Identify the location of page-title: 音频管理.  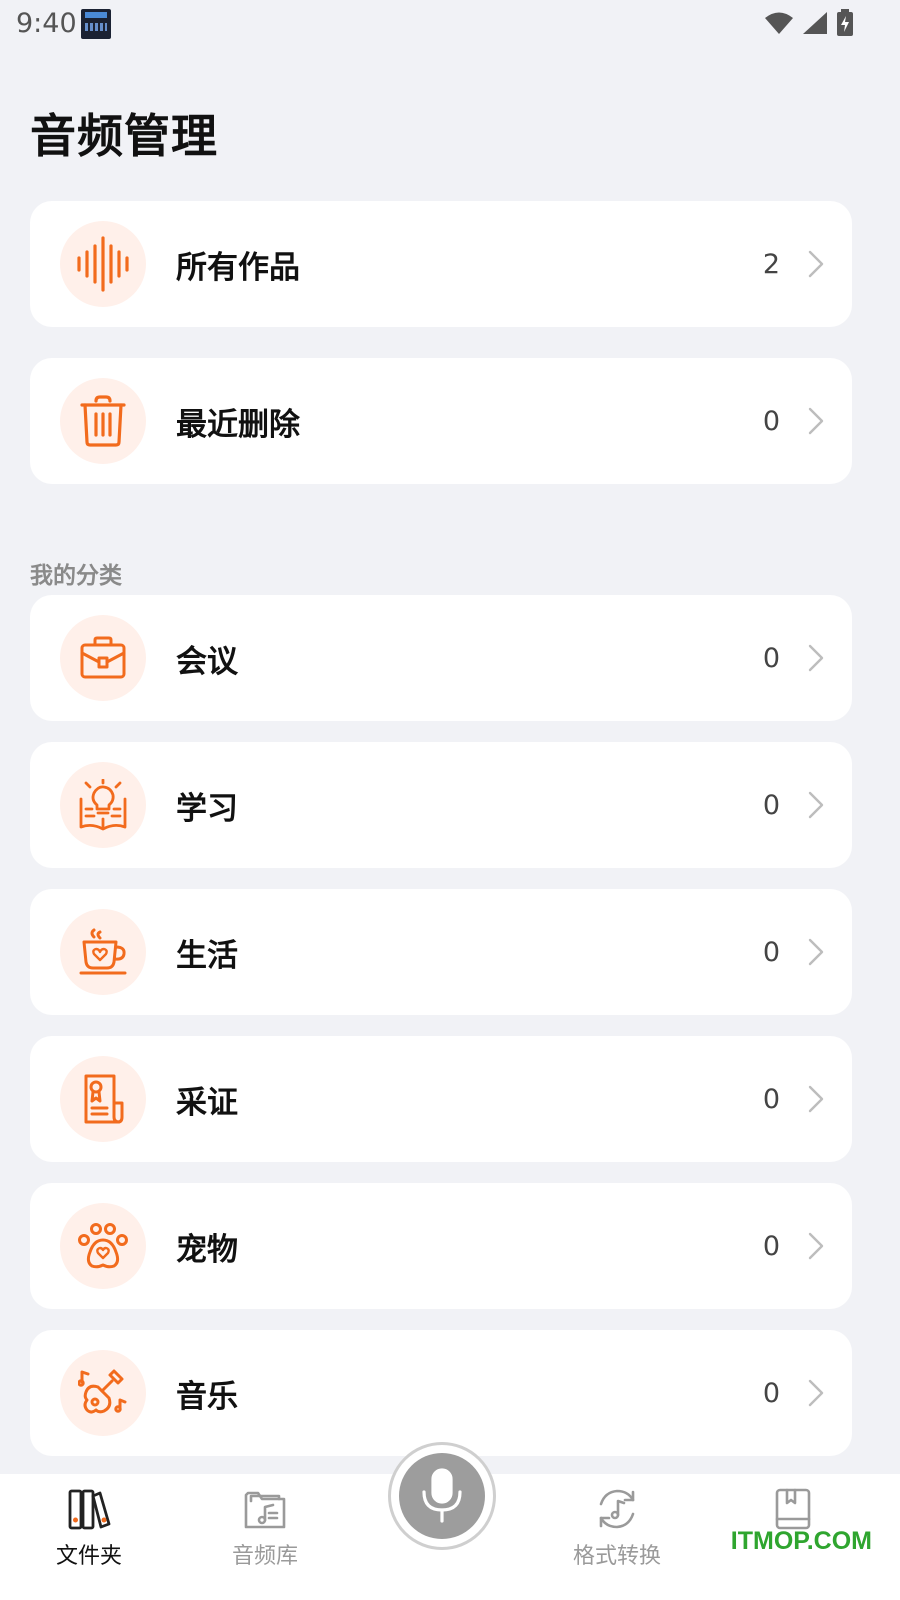
(124, 136).